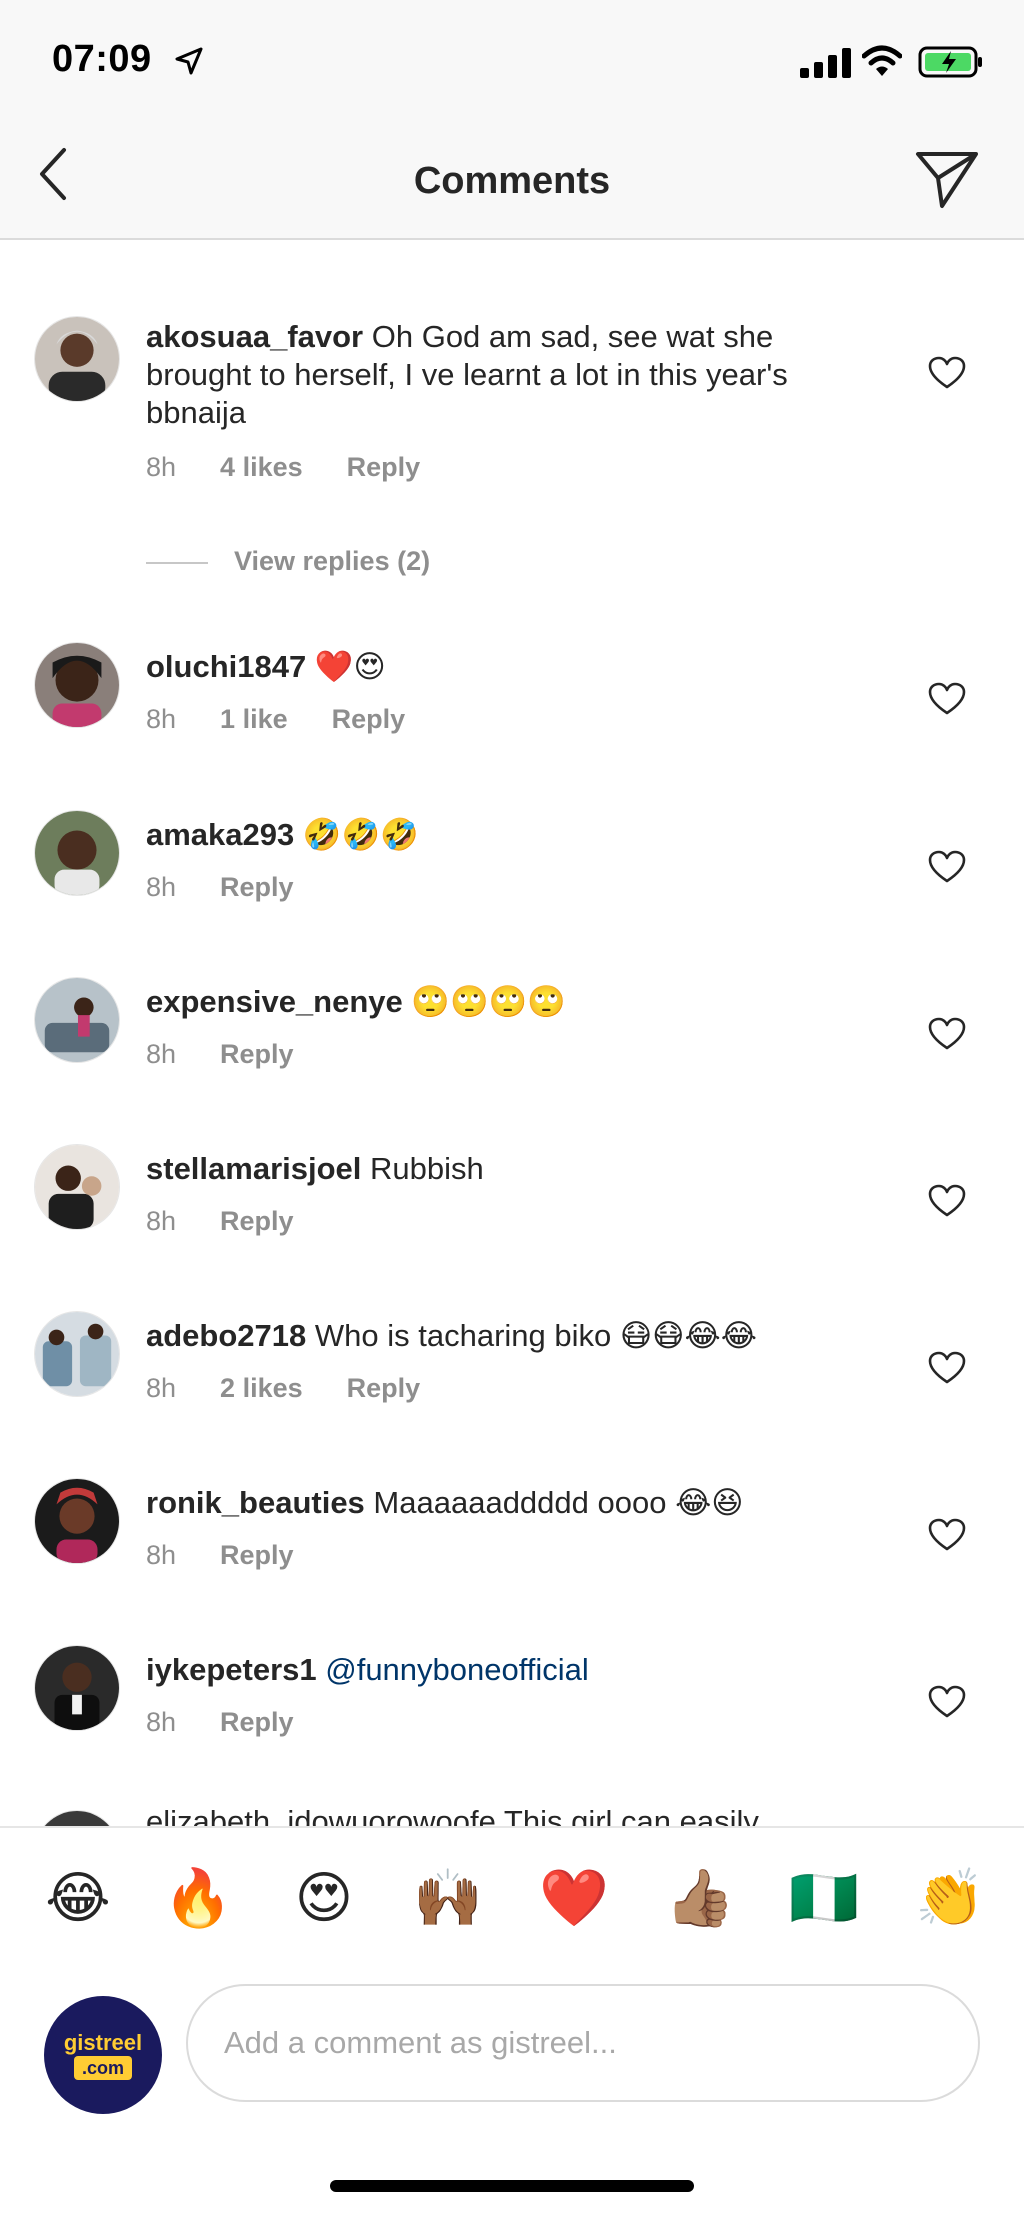  Describe the element at coordinates (305, 467) in the screenshot. I see `comment-meta: 8h 4 likes Reply` at that location.